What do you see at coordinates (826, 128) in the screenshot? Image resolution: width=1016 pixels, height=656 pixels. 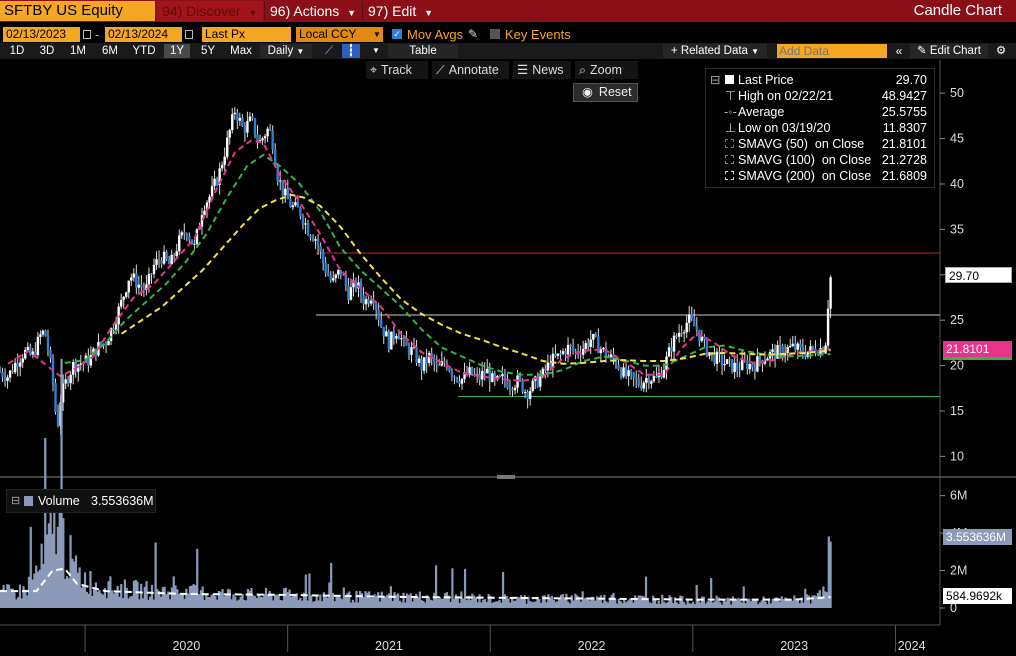 I see `legend-low: ⊥ Low on 03/19/20 11.8307` at bounding box center [826, 128].